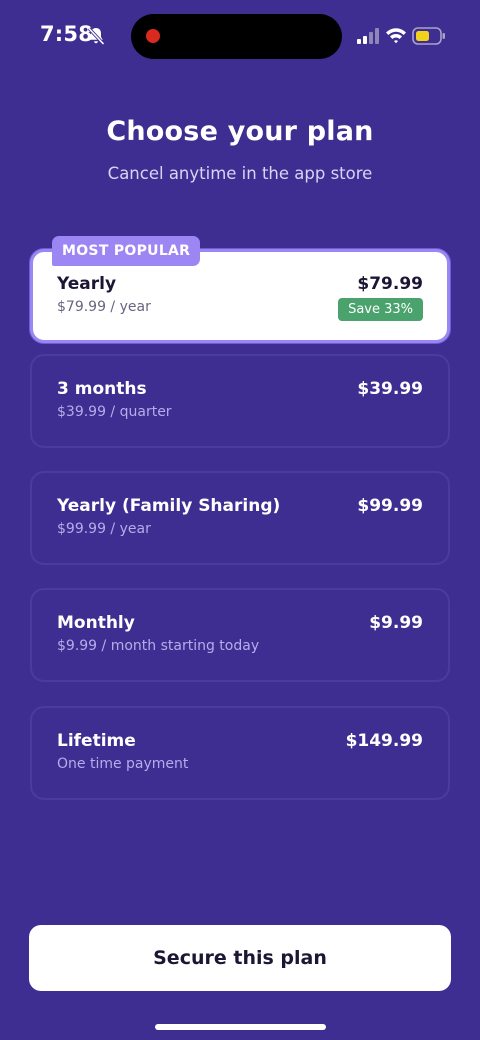 This screenshot has height=1040, width=480. Describe the element at coordinates (236, 36) in the screenshot. I see `dynamic-island` at that location.